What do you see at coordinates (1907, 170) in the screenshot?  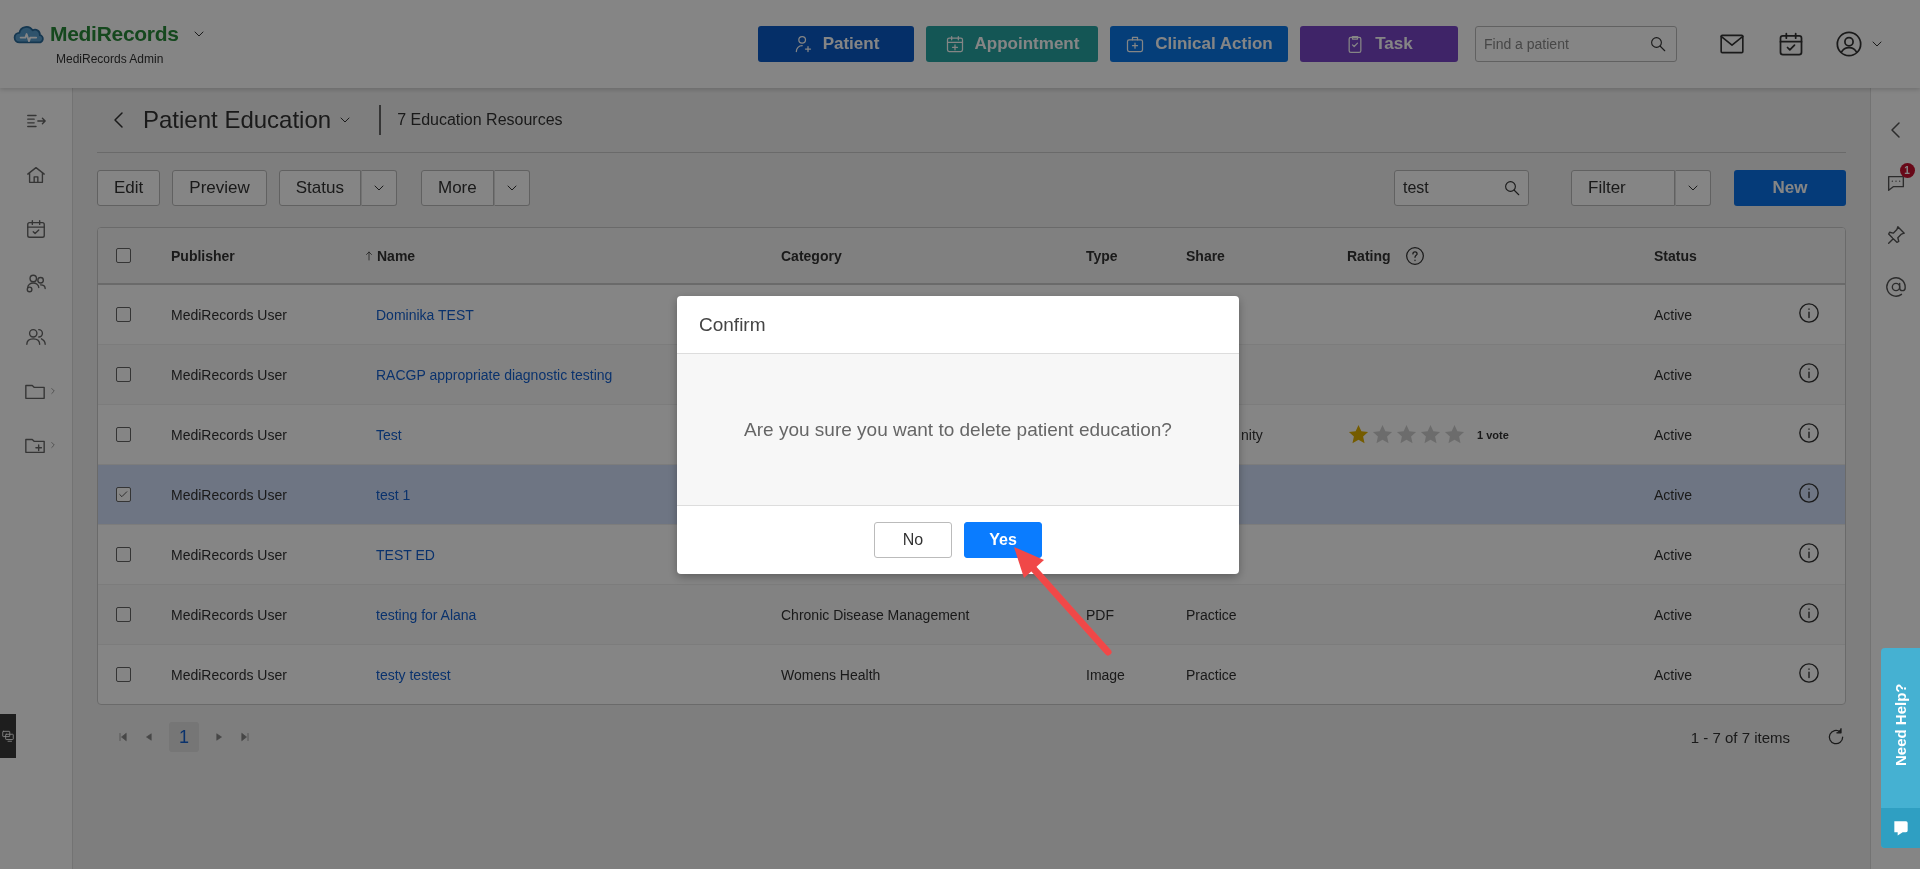 I see `notification-badge: 1` at bounding box center [1907, 170].